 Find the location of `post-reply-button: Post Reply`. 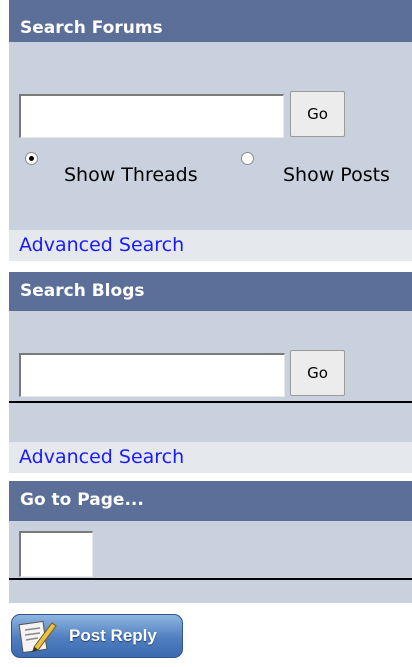

post-reply-button: Post Reply is located at coordinates (97, 636).